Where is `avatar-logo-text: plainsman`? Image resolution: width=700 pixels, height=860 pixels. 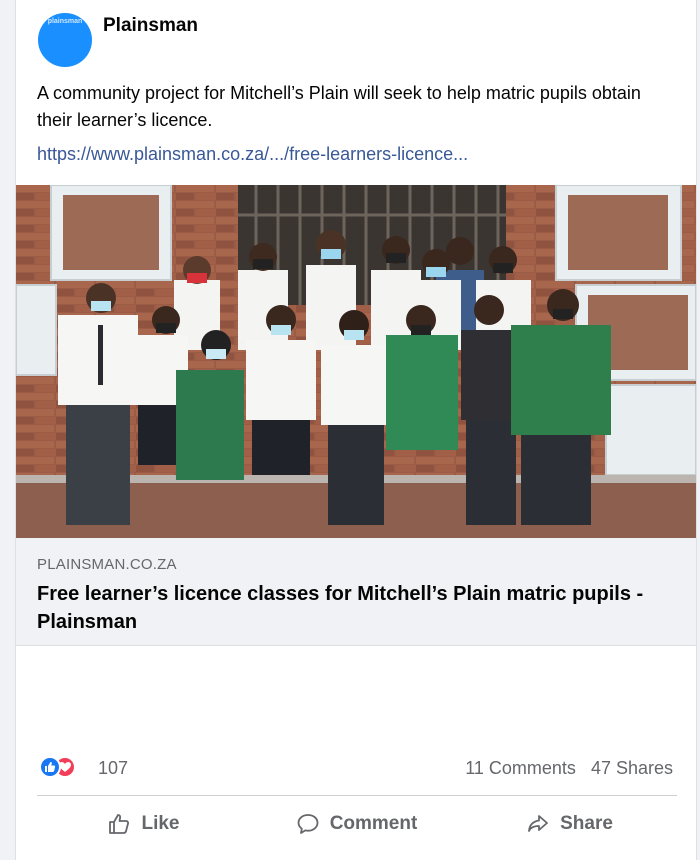 avatar-logo-text: plainsman is located at coordinates (65, 21).